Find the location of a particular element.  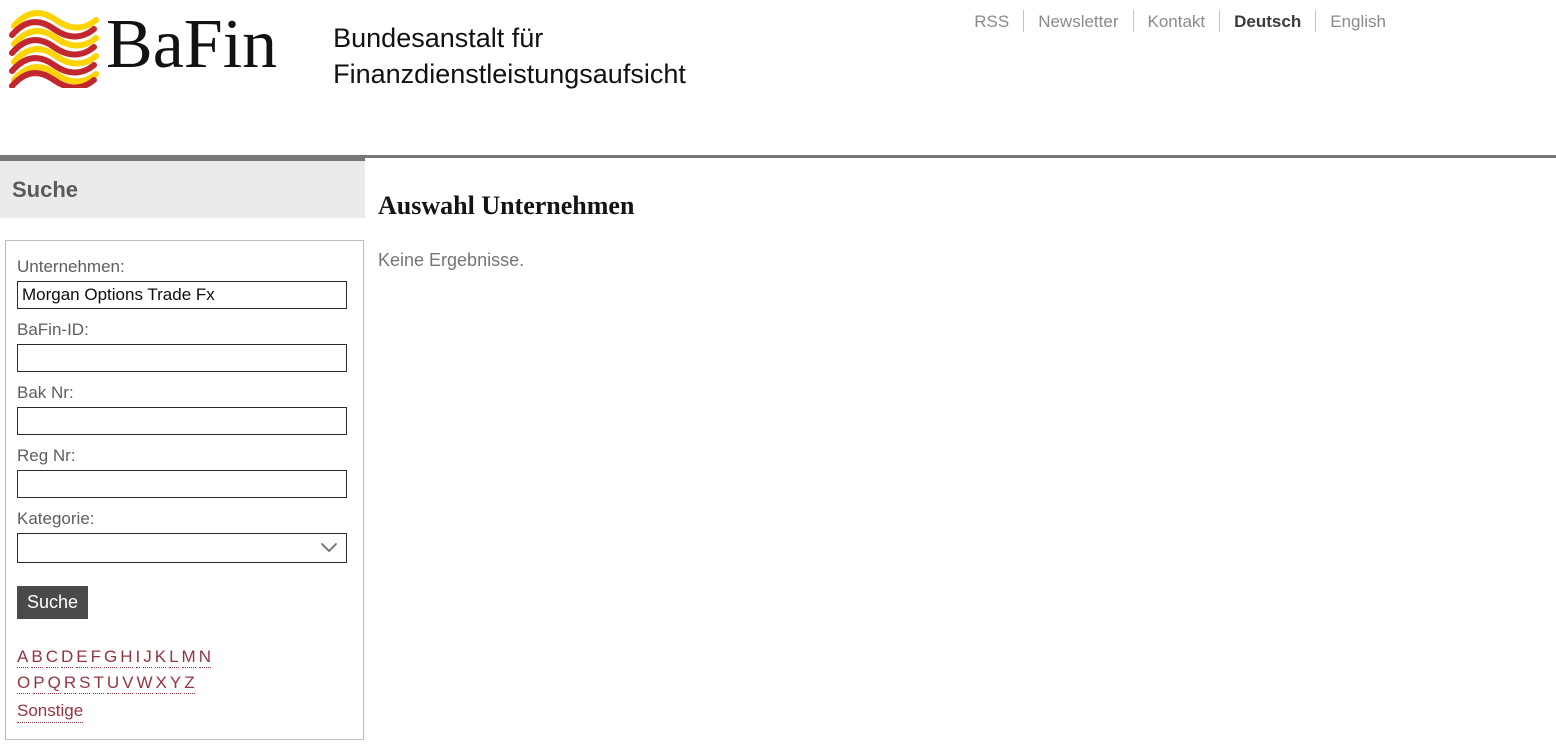

topnav-item-english: English is located at coordinates (1358, 21).